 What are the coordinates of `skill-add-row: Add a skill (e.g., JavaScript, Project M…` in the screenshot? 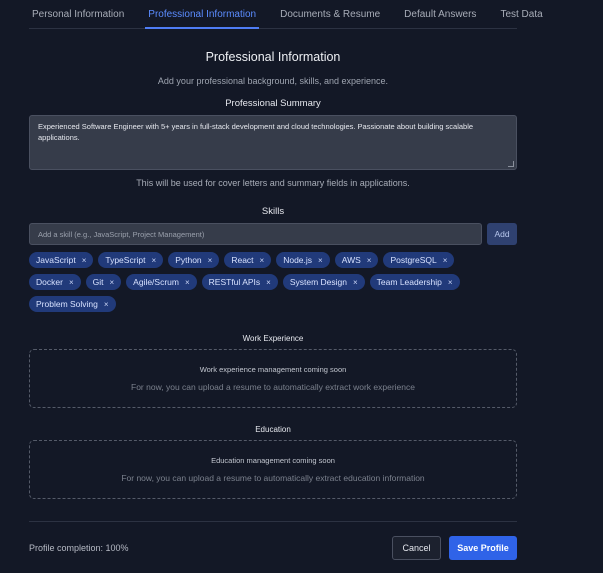 It's located at (273, 234).